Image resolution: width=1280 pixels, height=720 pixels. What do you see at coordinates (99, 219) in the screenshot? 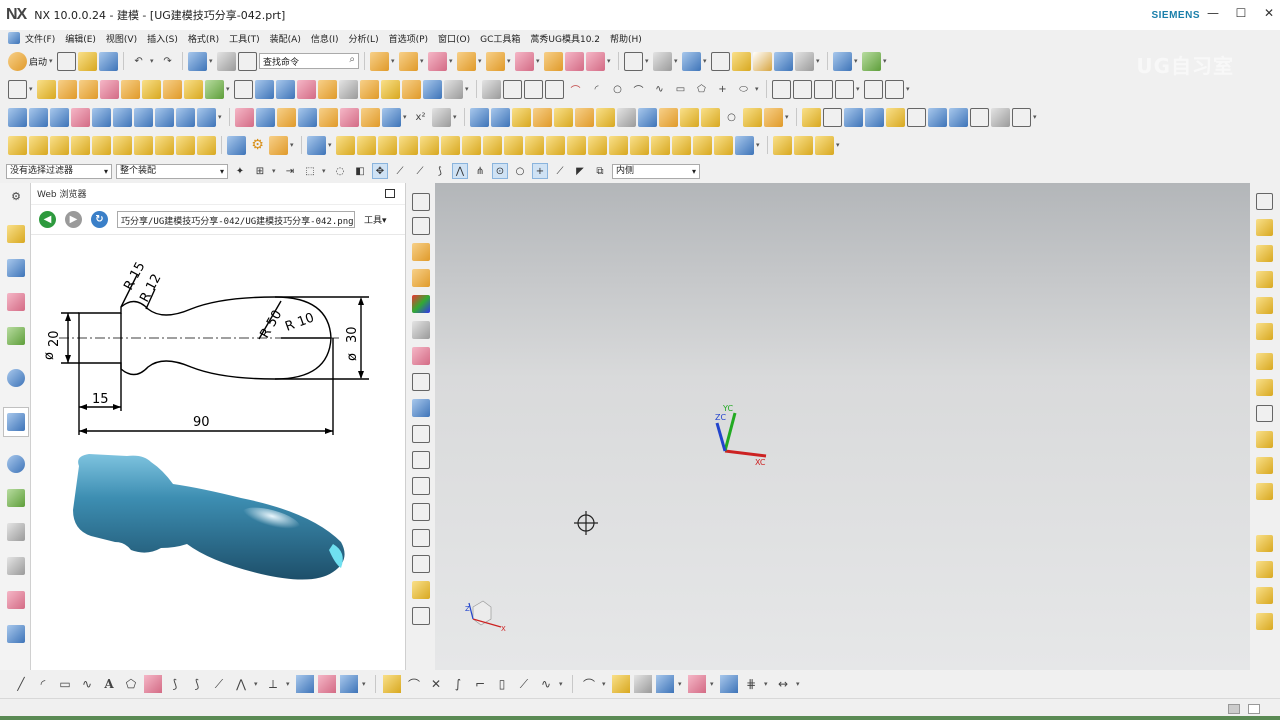
I see `refresh-icon: ↻` at bounding box center [99, 219].